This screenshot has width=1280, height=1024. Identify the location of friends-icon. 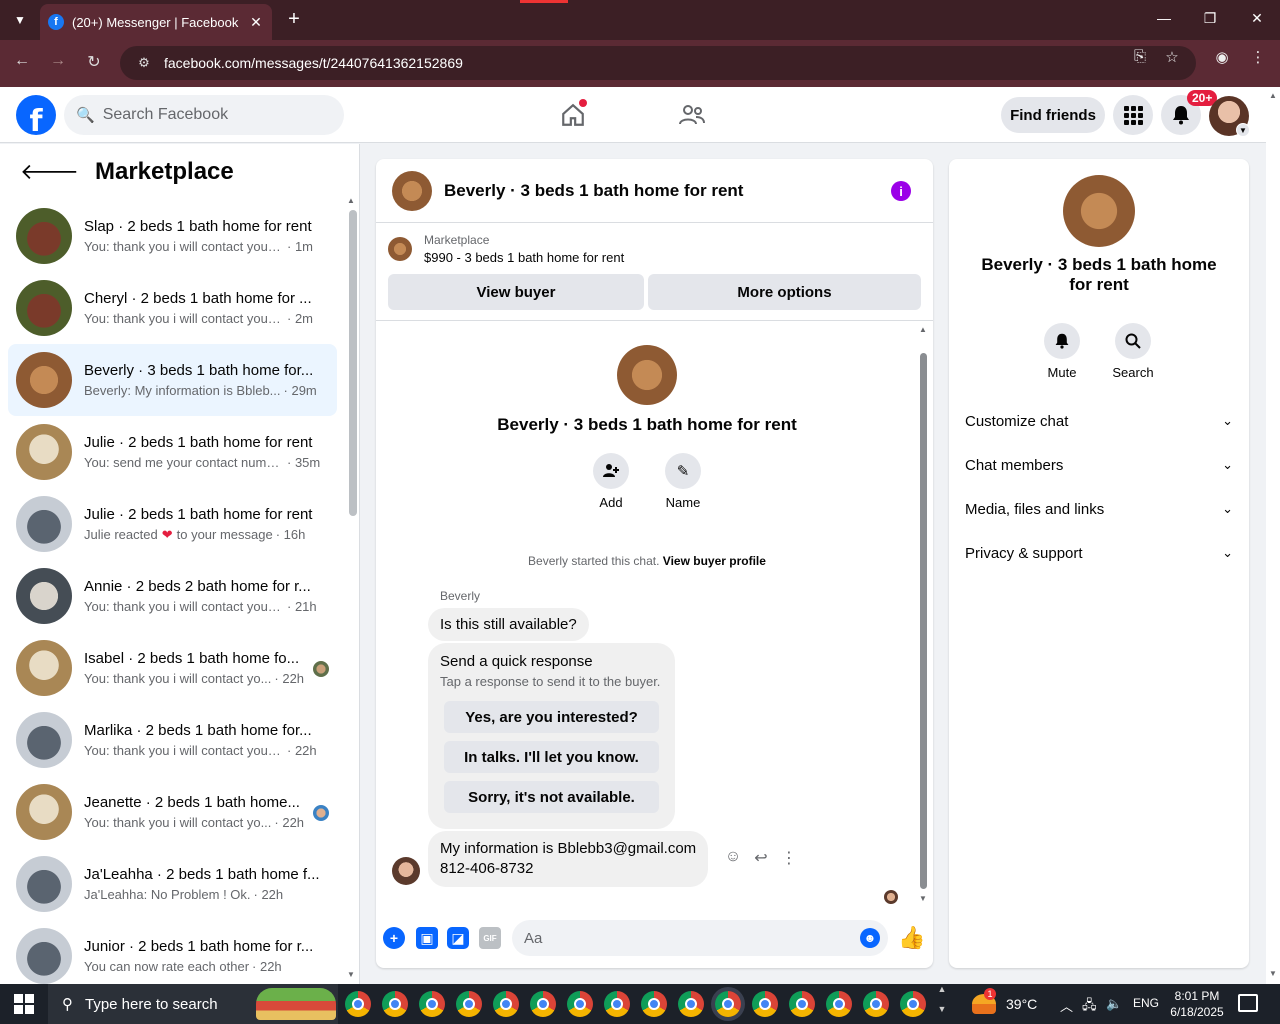
(692, 115).